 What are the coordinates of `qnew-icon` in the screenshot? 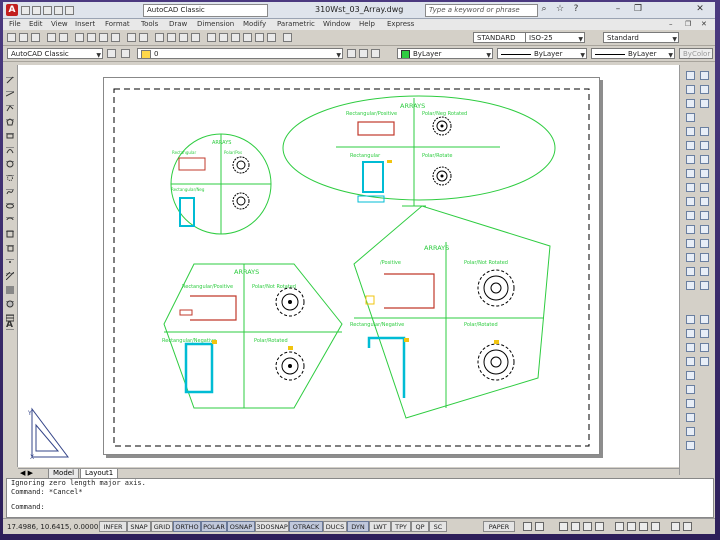 It's located at (11, 37).